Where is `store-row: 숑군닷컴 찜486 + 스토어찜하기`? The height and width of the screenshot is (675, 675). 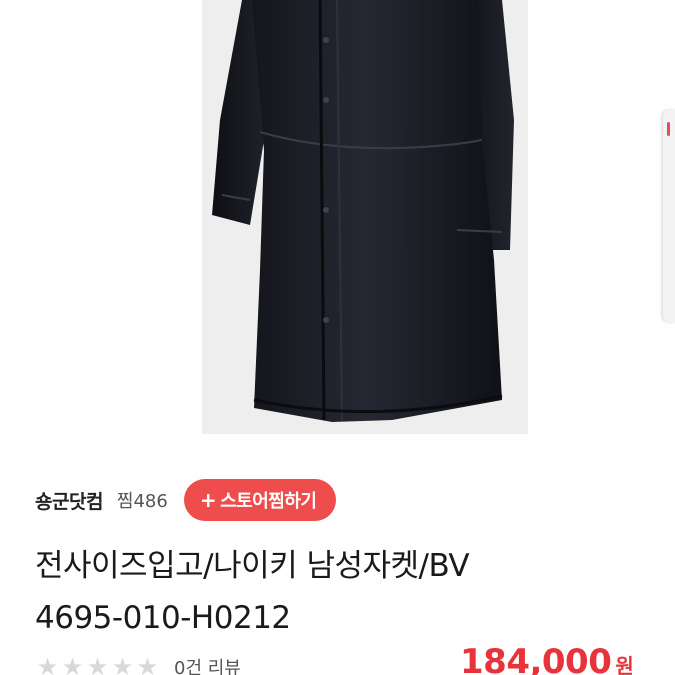
store-row: 숑군닷컴 찜486 + 스토어찜하기 is located at coordinates (186, 500).